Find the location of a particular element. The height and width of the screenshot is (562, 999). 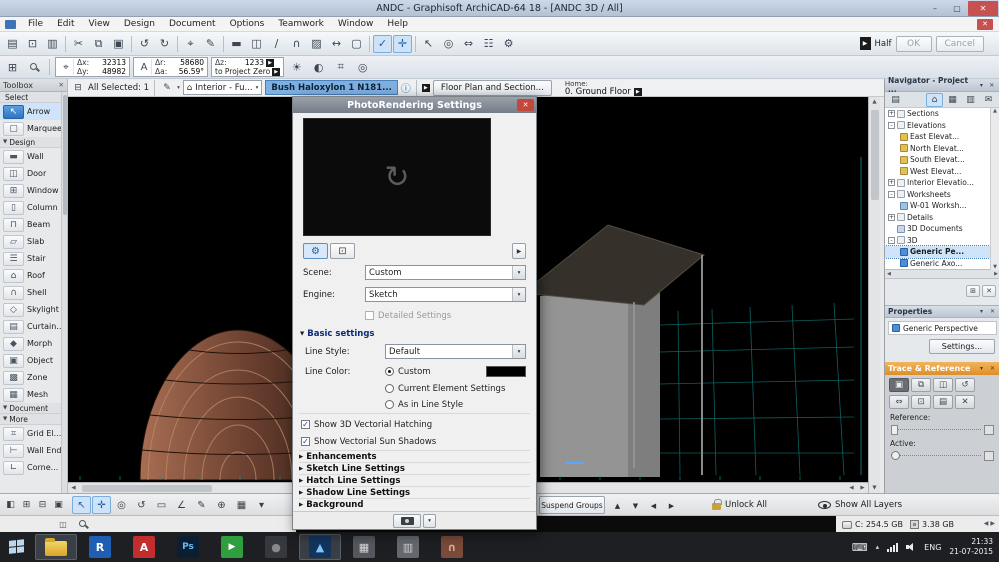

maximize-button: ▢ is located at coordinates (957, 8).